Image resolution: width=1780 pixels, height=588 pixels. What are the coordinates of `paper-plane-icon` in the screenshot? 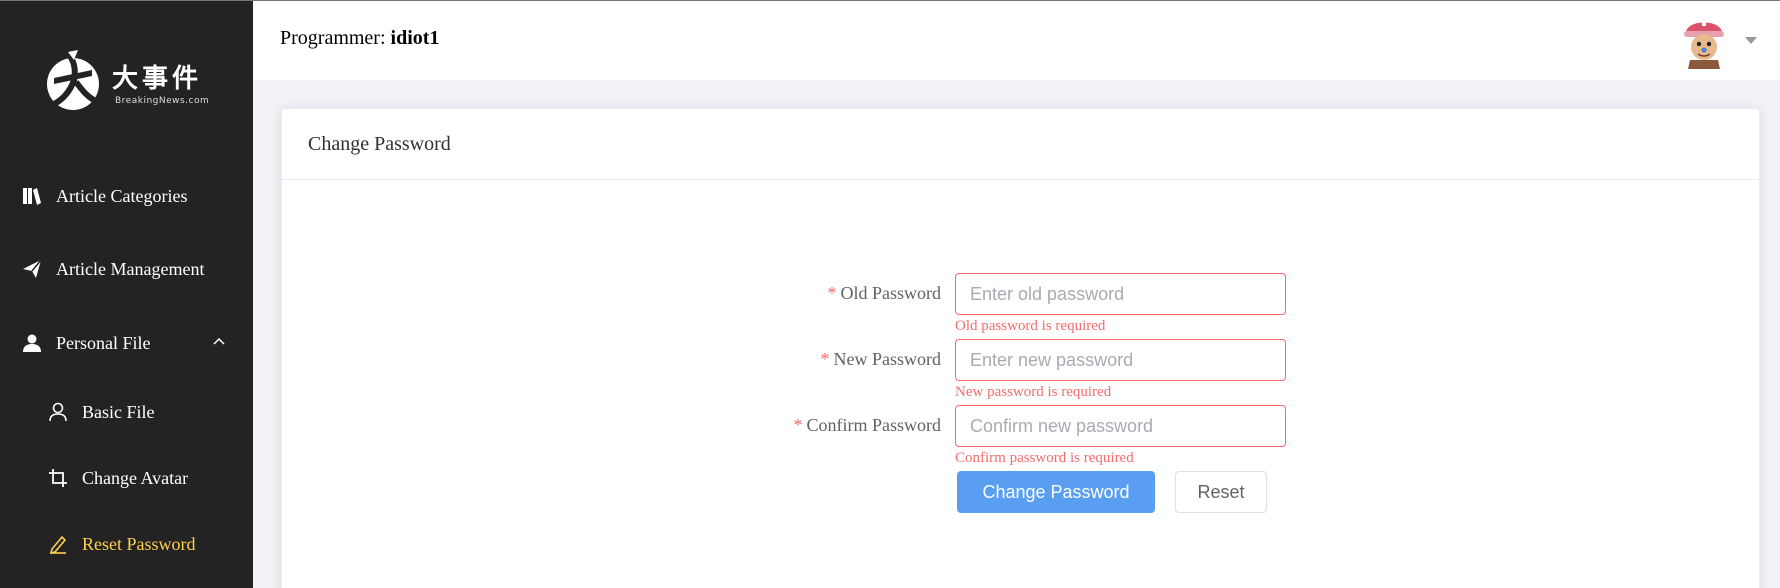 It's located at (32, 269).